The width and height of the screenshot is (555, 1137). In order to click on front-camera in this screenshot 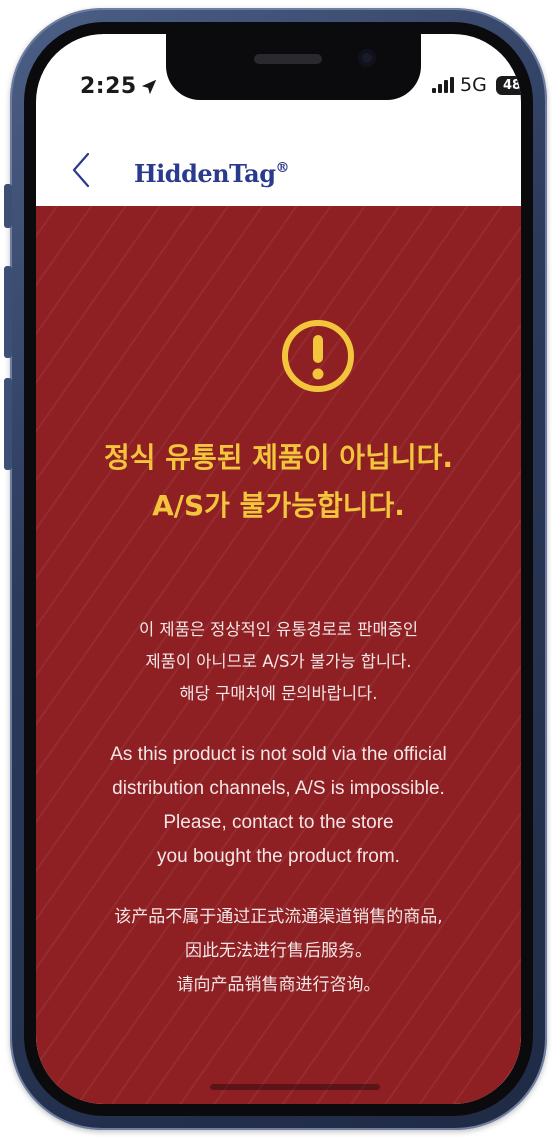, I will do `click(367, 58)`.